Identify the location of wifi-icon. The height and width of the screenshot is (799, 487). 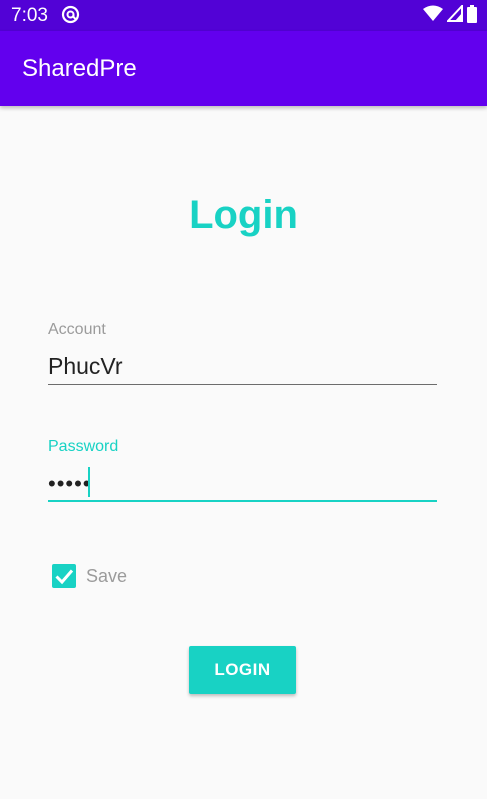
(433, 16).